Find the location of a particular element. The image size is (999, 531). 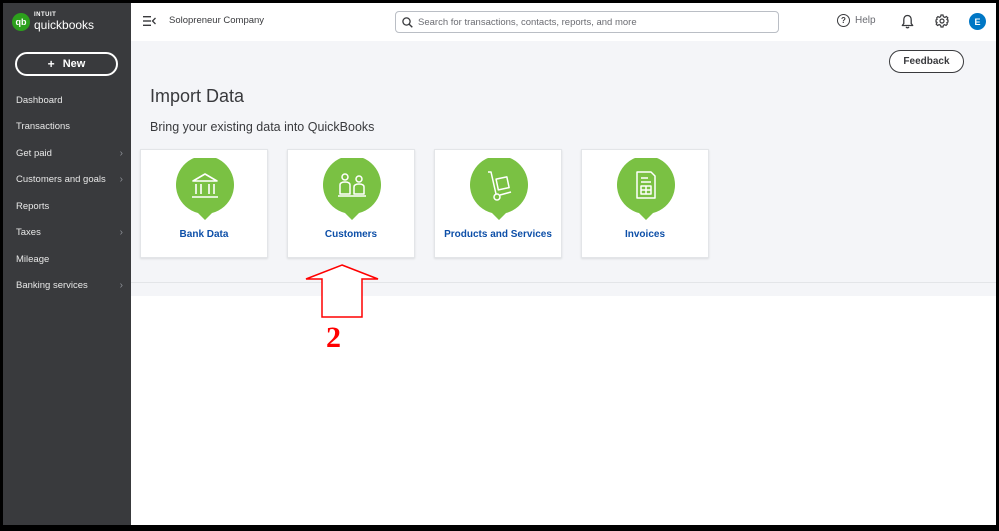

search-box is located at coordinates (587, 22).